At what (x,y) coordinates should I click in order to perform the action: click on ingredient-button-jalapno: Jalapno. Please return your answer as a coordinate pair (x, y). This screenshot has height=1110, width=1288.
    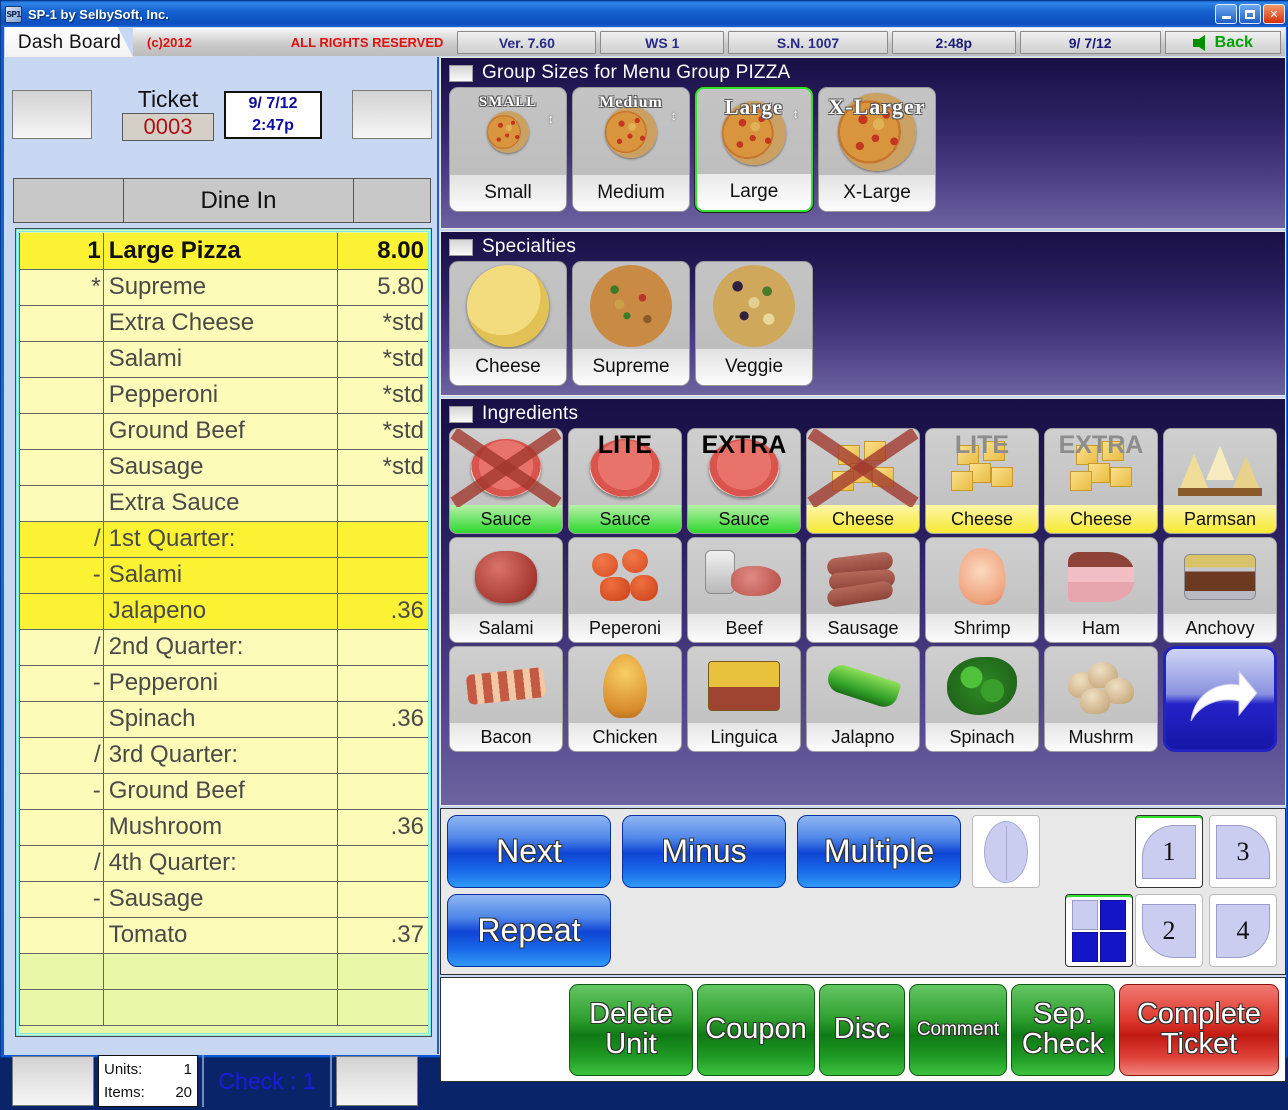
    Looking at the image, I should click on (863, 699).